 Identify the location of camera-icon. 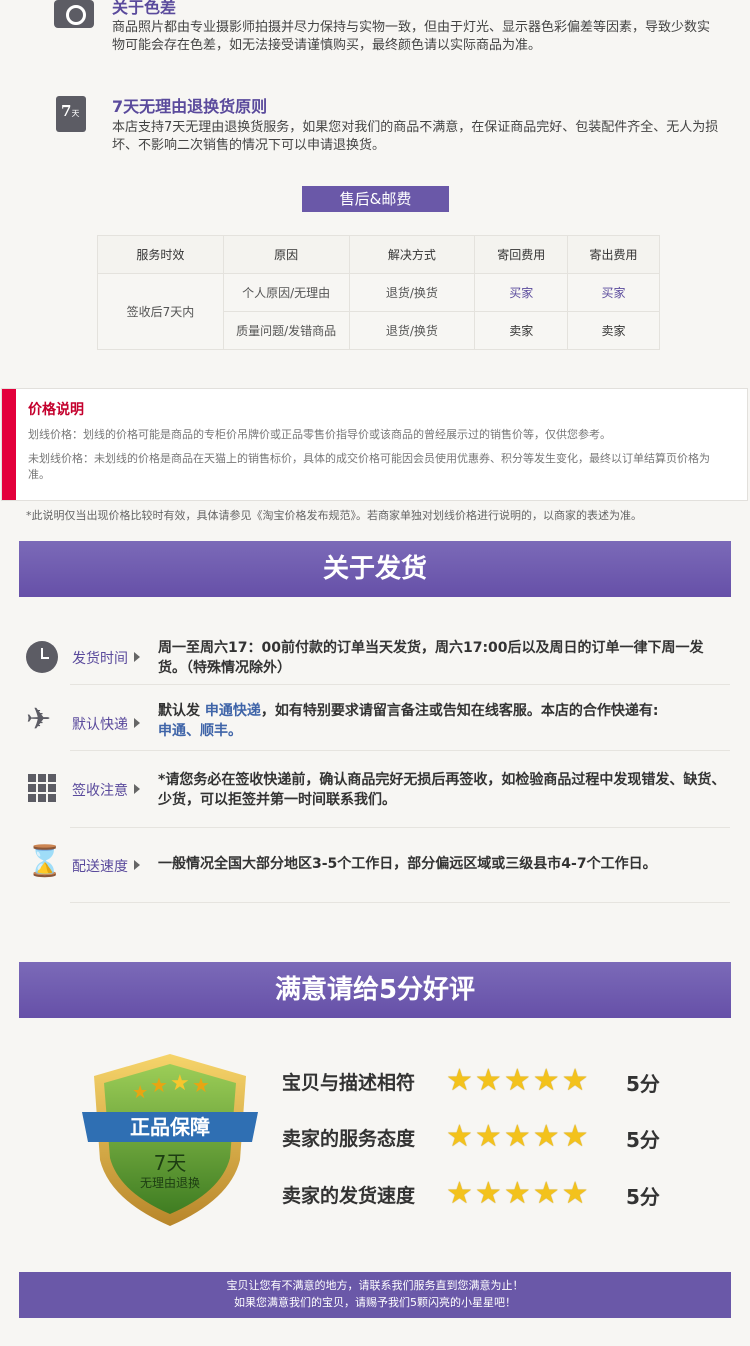
(74, 14).